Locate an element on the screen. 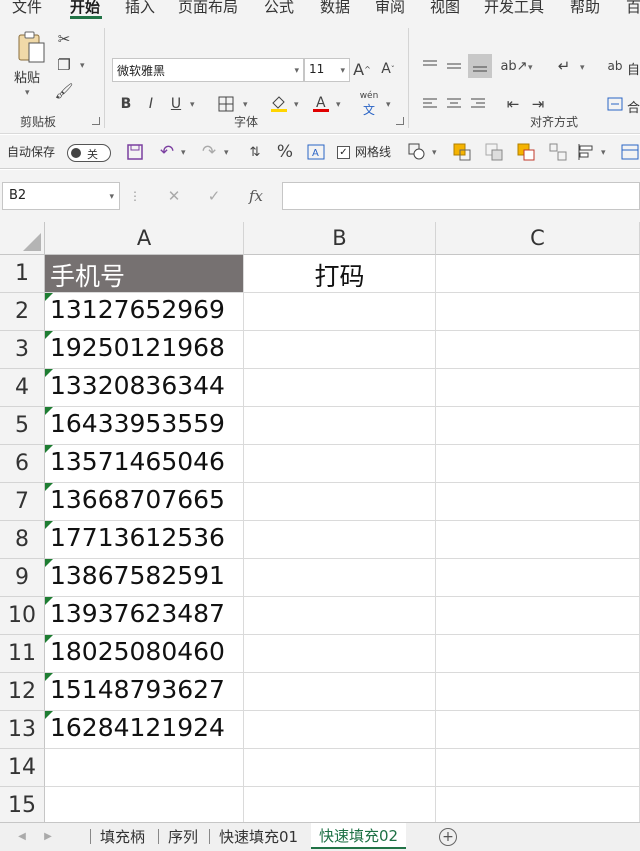 This screenshot has height=851, width=640. orientation-icon: ab↗ is located at coordinates (513, 66).